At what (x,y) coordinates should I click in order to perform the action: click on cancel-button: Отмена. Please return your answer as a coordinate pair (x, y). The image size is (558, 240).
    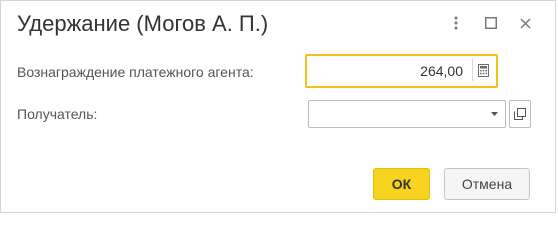
    Looking at the image, I should click on (487, 184).